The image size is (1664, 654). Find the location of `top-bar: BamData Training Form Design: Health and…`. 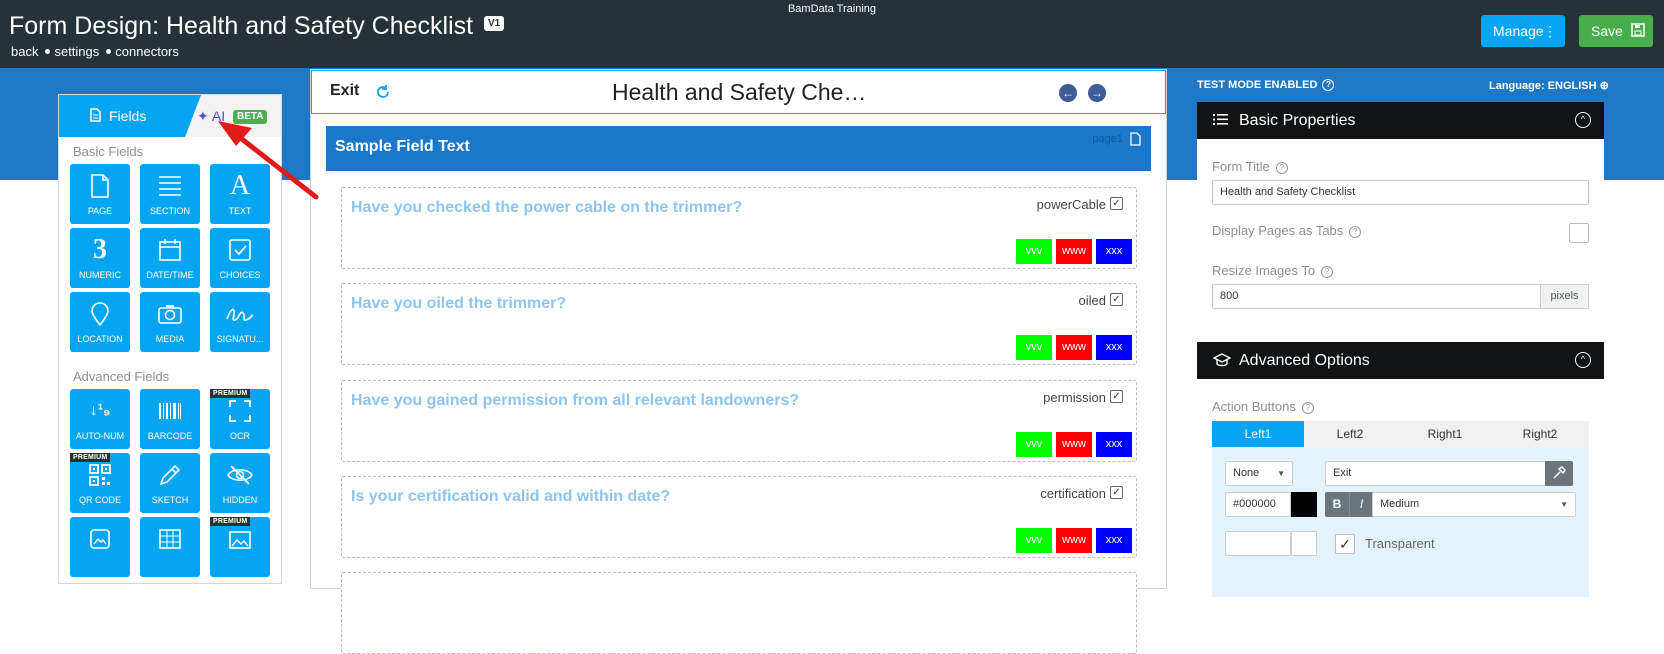

top-bar: BamData Training Form Design: Health and… is located at coordinates (832, 34).